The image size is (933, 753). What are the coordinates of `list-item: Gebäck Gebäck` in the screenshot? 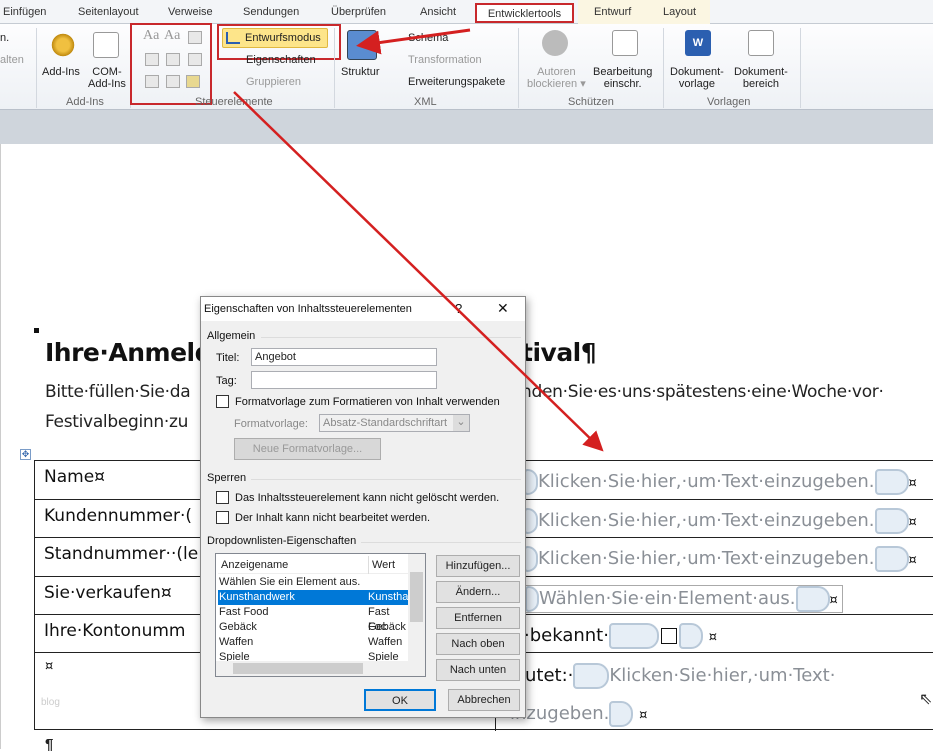 It's located at (313, 627).